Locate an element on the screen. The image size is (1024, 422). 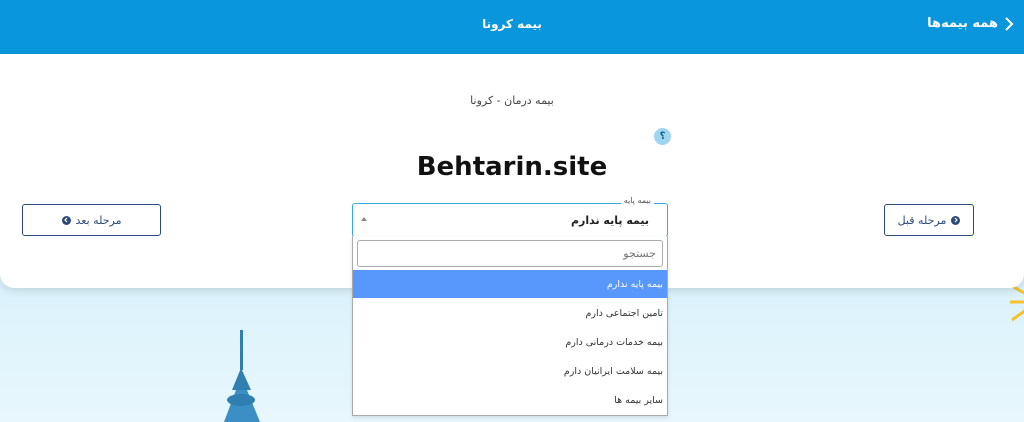
search-input is located at coordinates (510, 253).